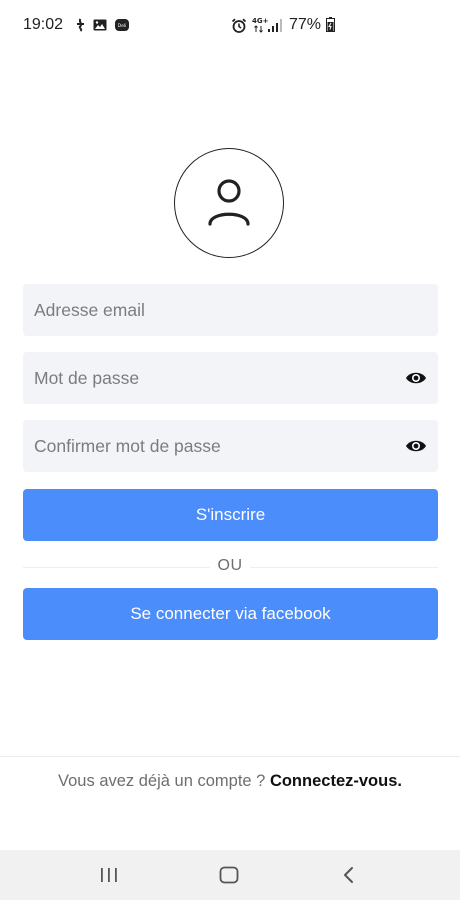 The height and width of the screenshot is (900, 460). I want to click on confirm-password-input, so click(230, 446).